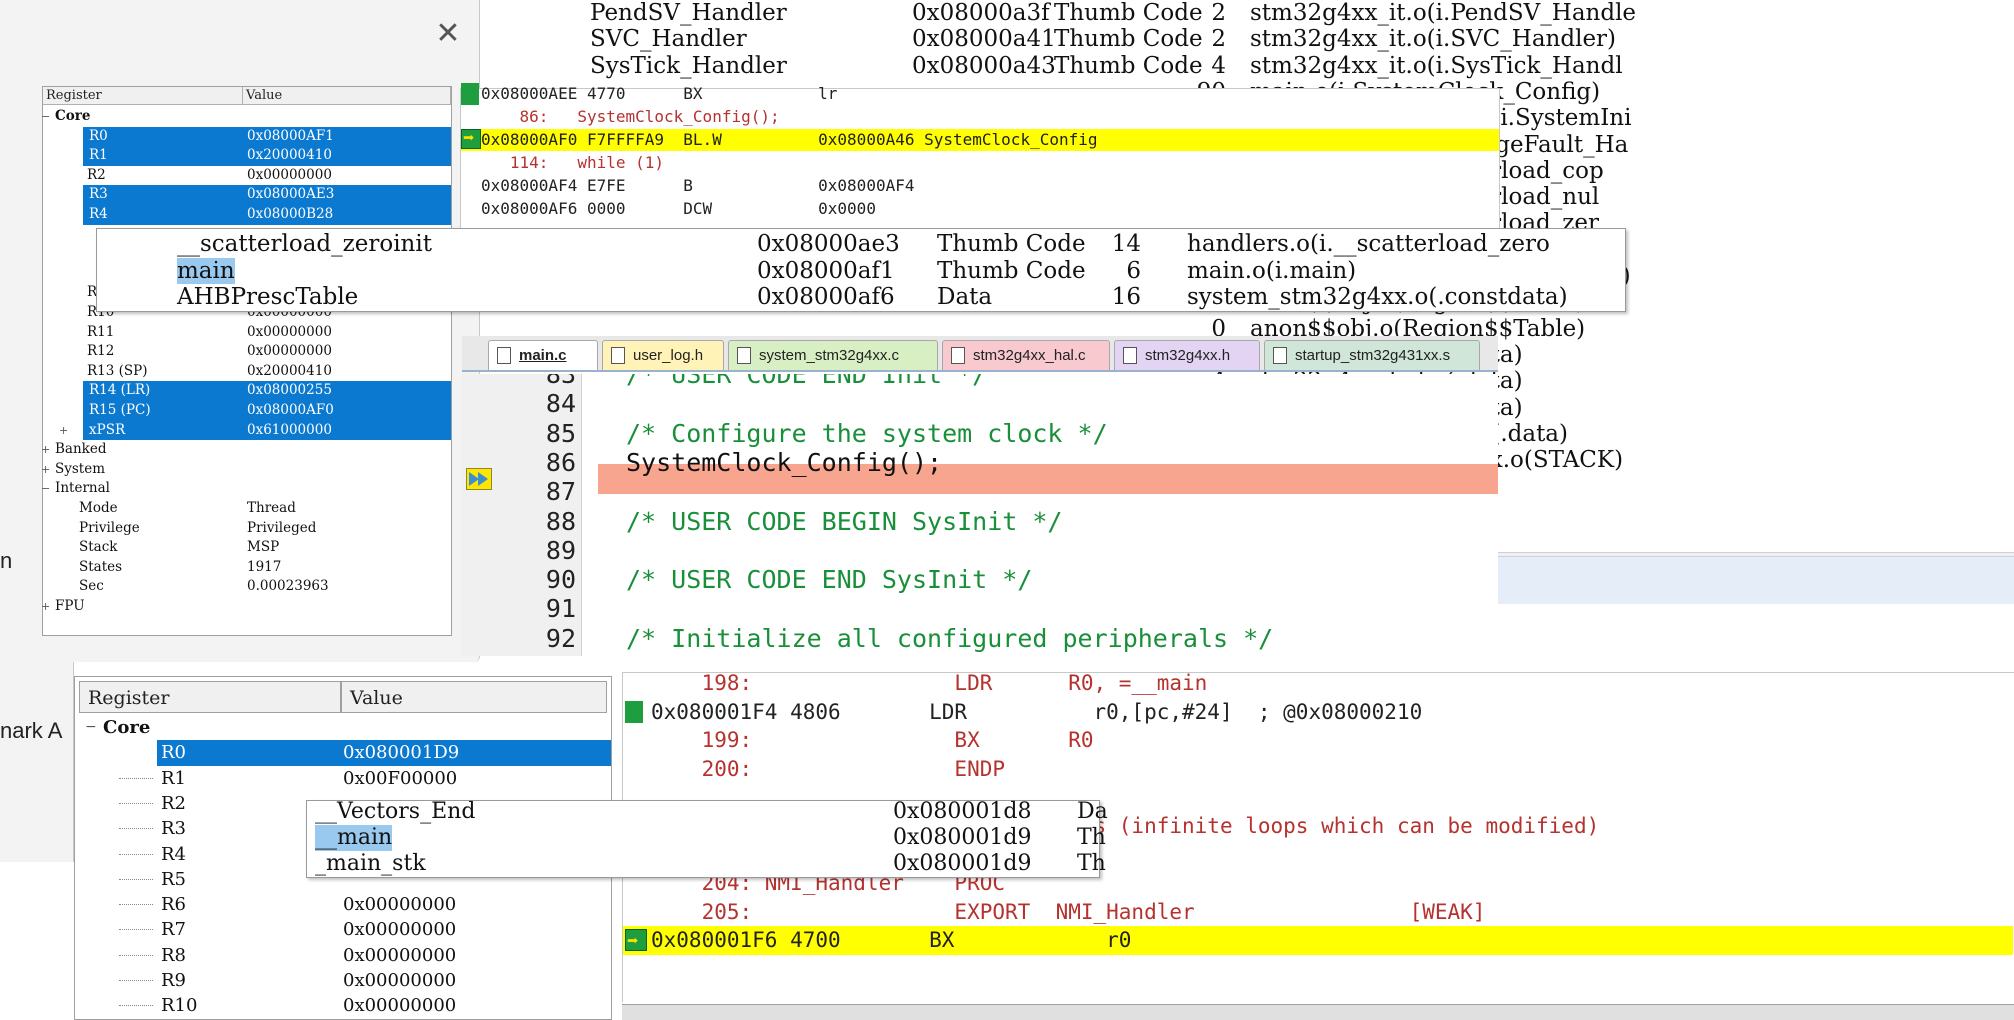  Describe the element at coordinates (290, 410) in the screenshot. I see `register-value: 0x08000AF0` at that location.